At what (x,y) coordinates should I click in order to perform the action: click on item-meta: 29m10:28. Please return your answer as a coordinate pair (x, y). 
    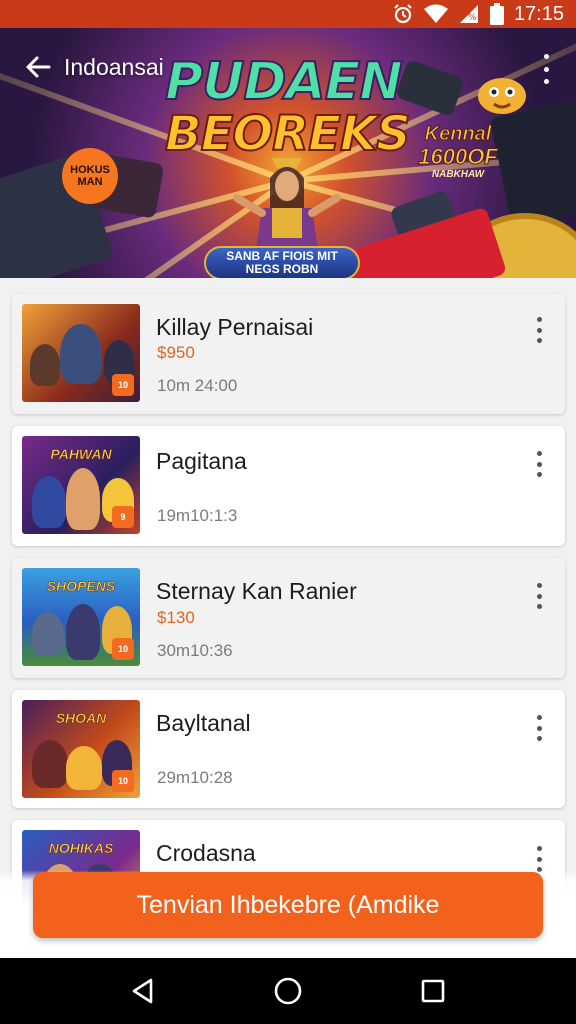
    Looking at the image, I should click on (195, 777).